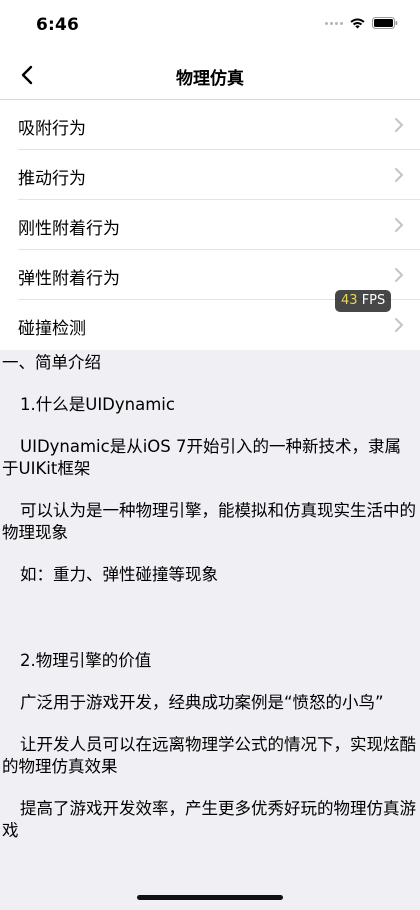  I want to click on menu-item-label: 刚性附着行为, so click(69, 229).